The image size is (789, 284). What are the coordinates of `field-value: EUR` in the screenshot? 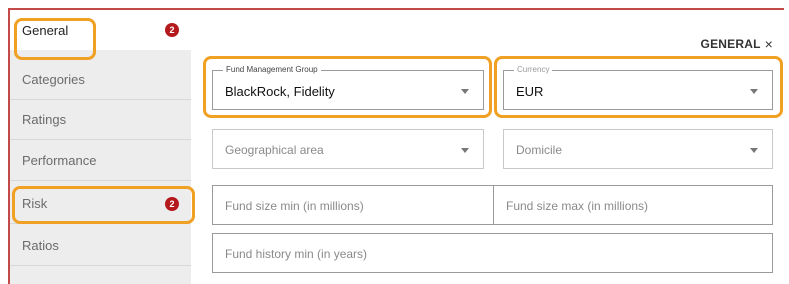 It's located at (530, 91).